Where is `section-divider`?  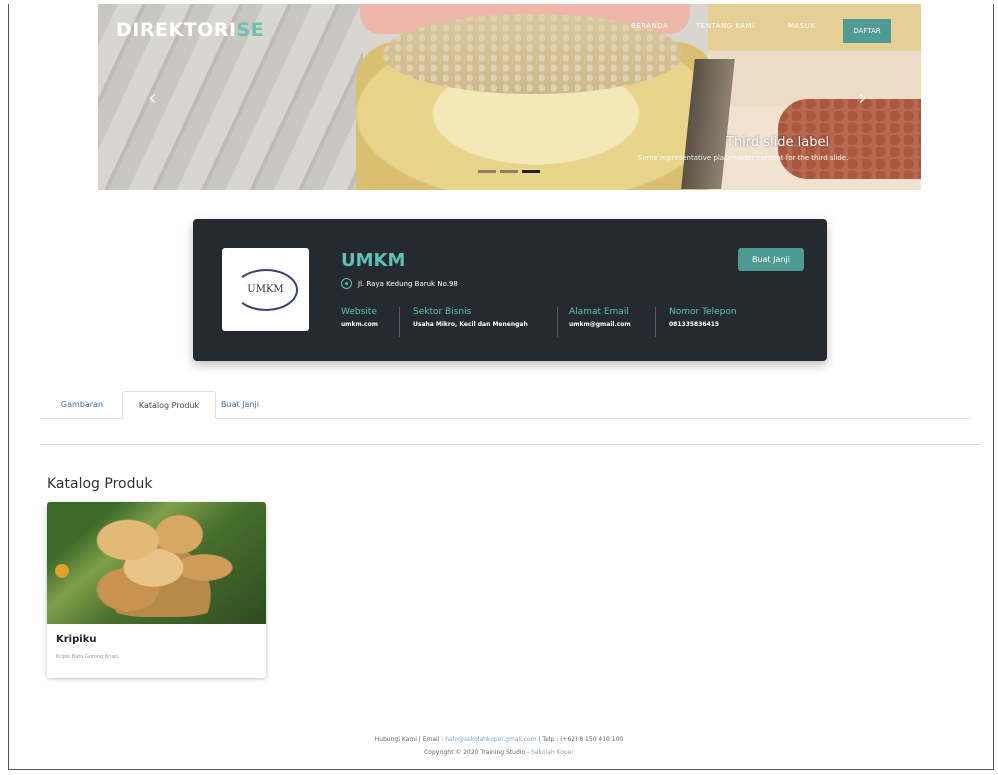
section-divider is located at coordinates (510, 444).